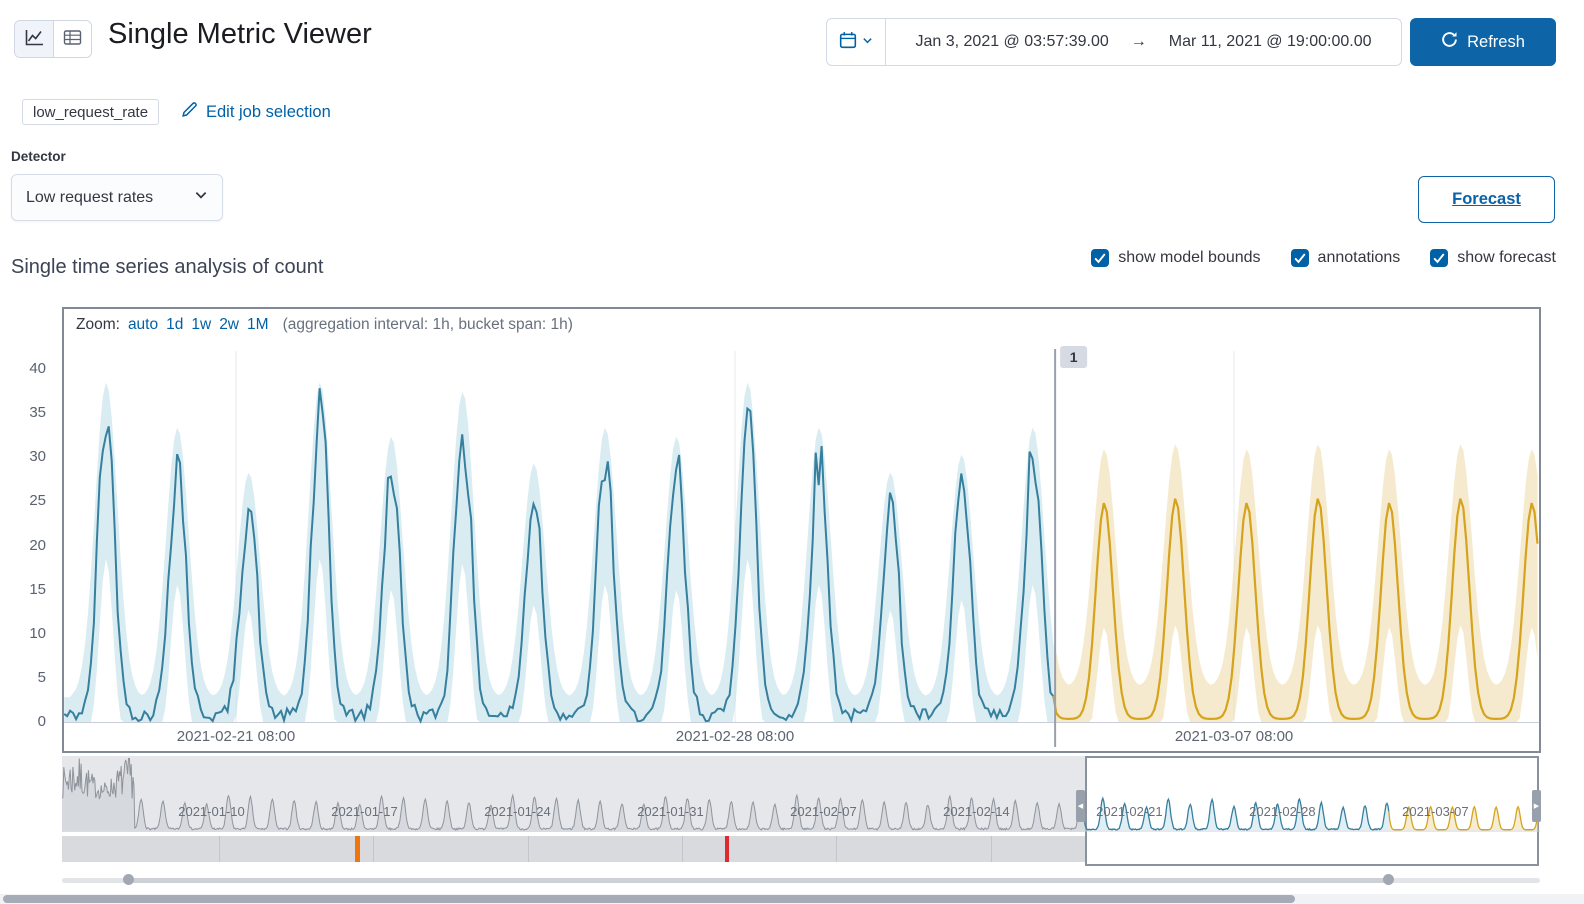  I want to click on y-tick-label: 5, so click(41, 677).